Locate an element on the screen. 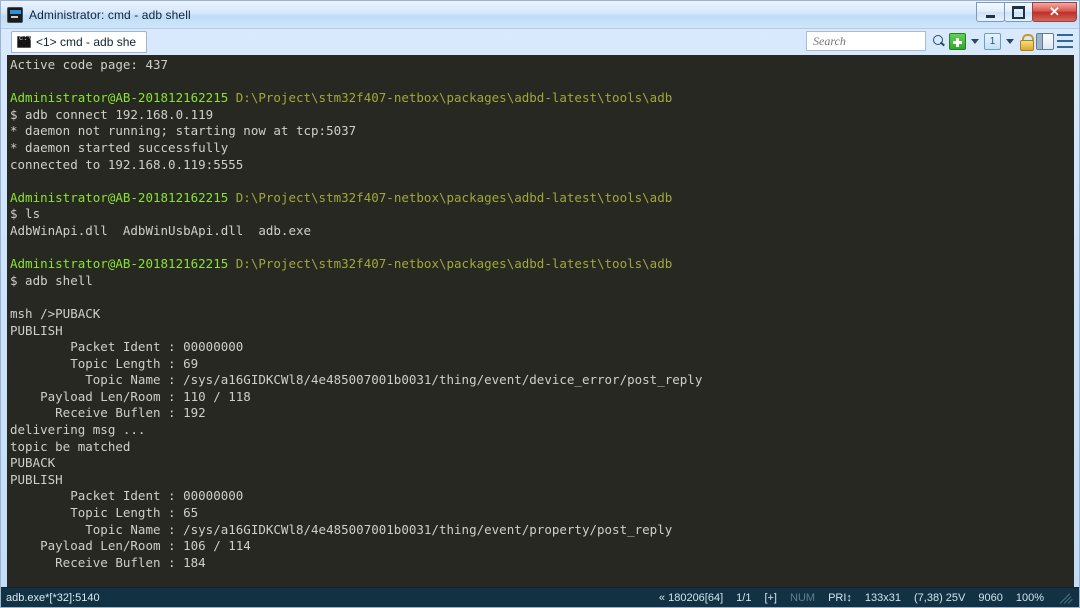 The width and height of the screenshot is (1080, 608). console-line: $ ls is located at coordinates (25, 214).